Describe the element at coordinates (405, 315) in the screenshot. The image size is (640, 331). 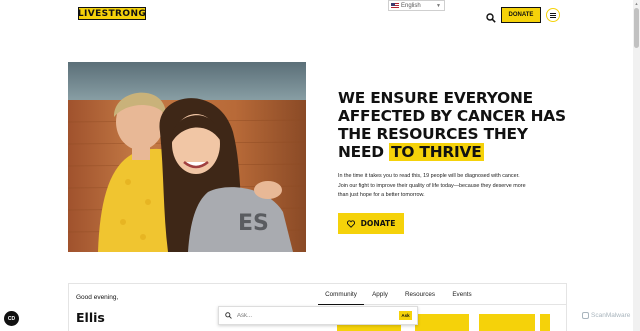
I see `ask-button: Ask` at that location.